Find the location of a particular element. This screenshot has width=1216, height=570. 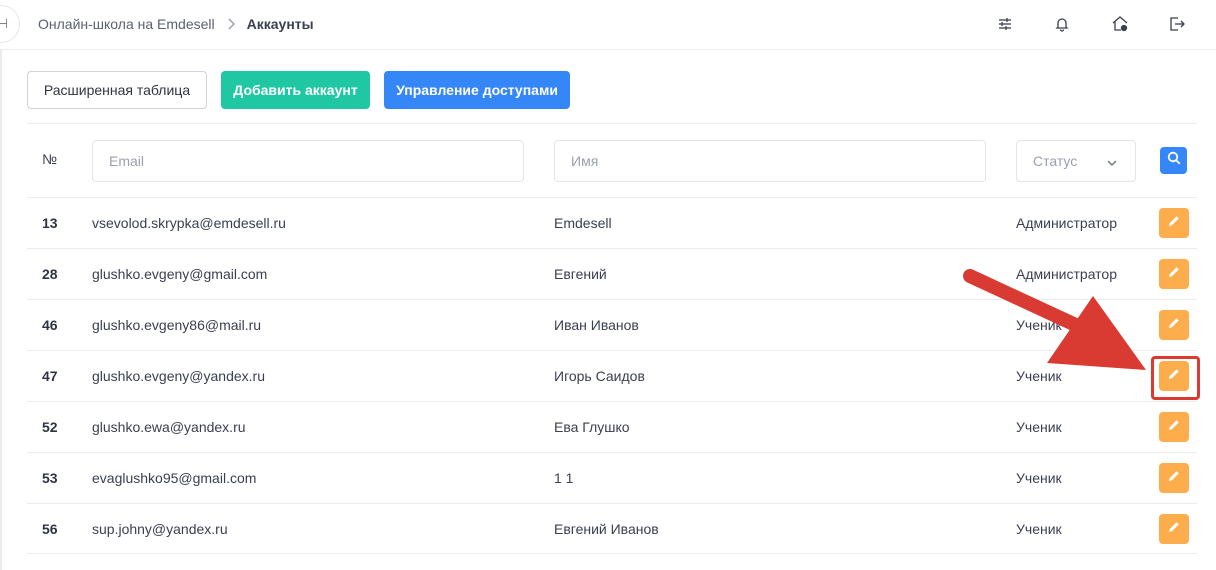

row-email: glushko.evgeny@yandex.ru is located at coordinates (178, 376).